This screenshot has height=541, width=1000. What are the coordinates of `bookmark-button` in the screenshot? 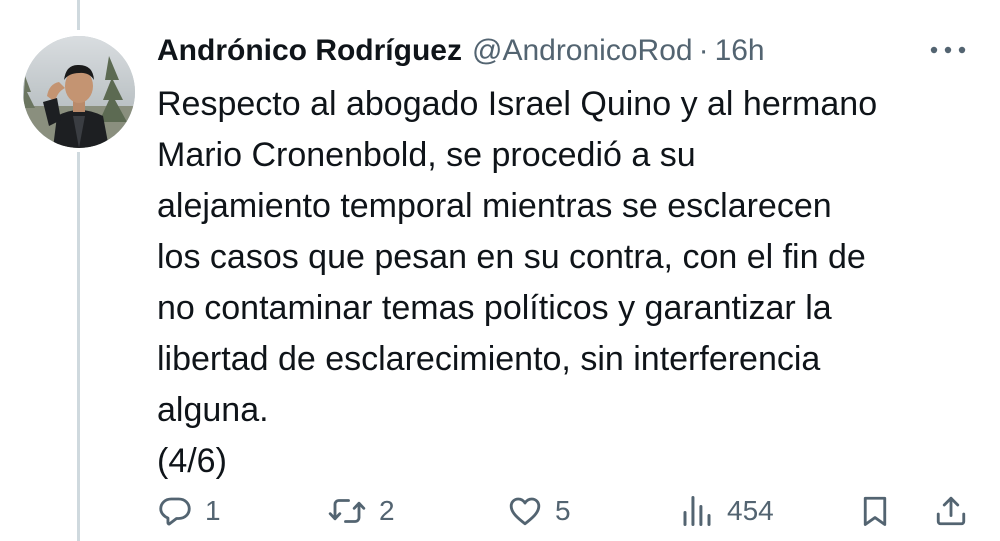 It's located at (875, 511).